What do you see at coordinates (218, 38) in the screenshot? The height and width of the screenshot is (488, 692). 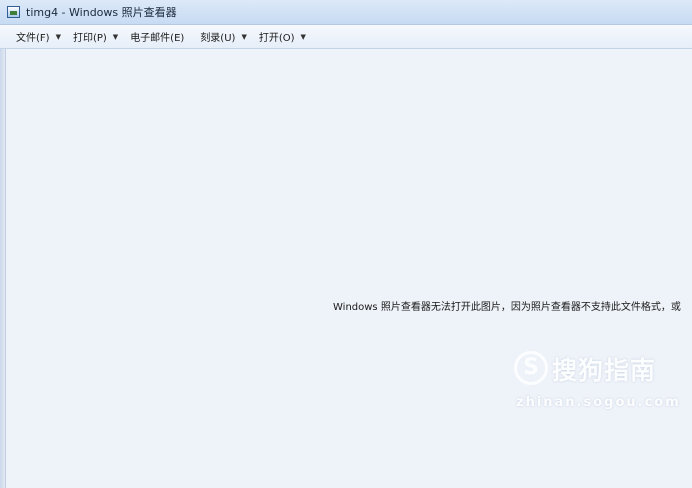 I see `menu-burn-label: 刻录(U)` at bounding box center [218, 38].